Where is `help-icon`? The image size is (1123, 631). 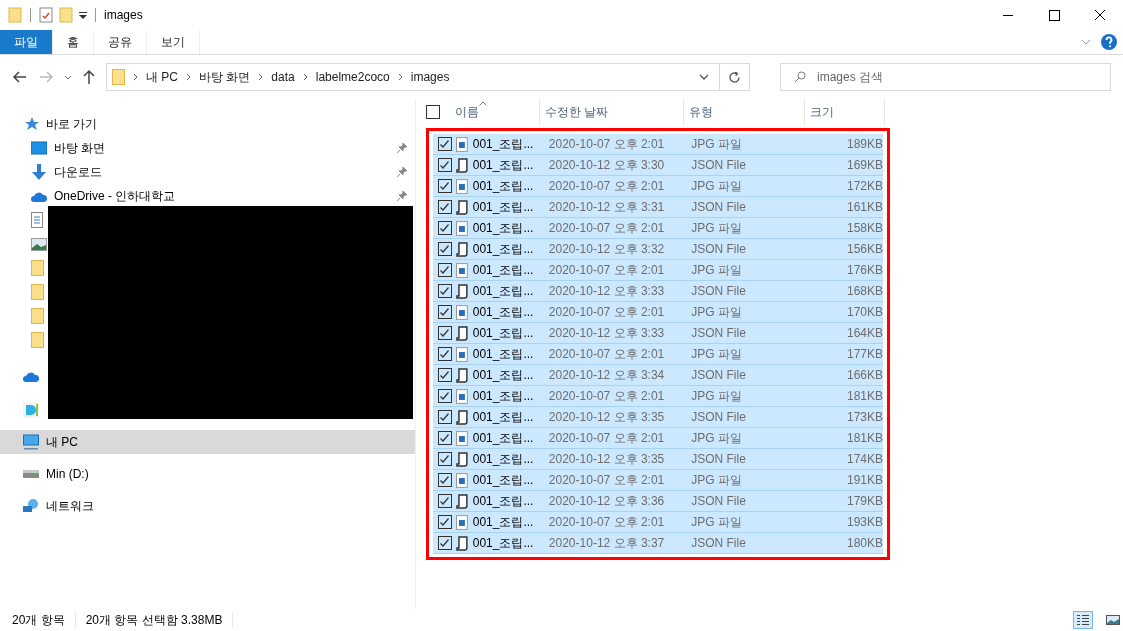
help-icon is located at coordinates (1109, 42).